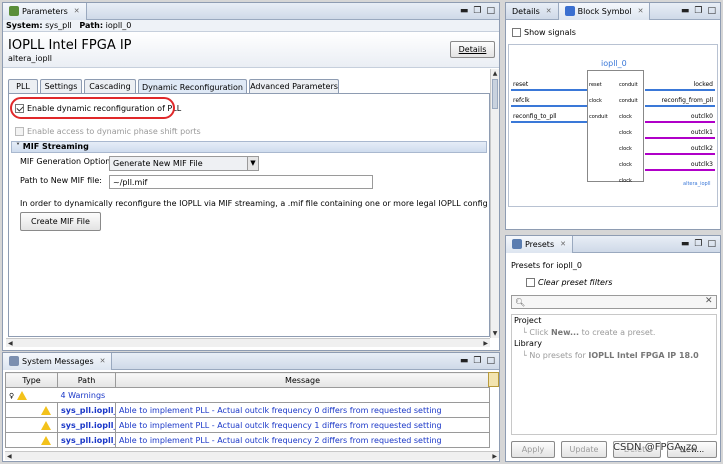 The height and width of the screenshot is (464, 723). I want to click on port-label-outer: outclk2, so click(701, 148).